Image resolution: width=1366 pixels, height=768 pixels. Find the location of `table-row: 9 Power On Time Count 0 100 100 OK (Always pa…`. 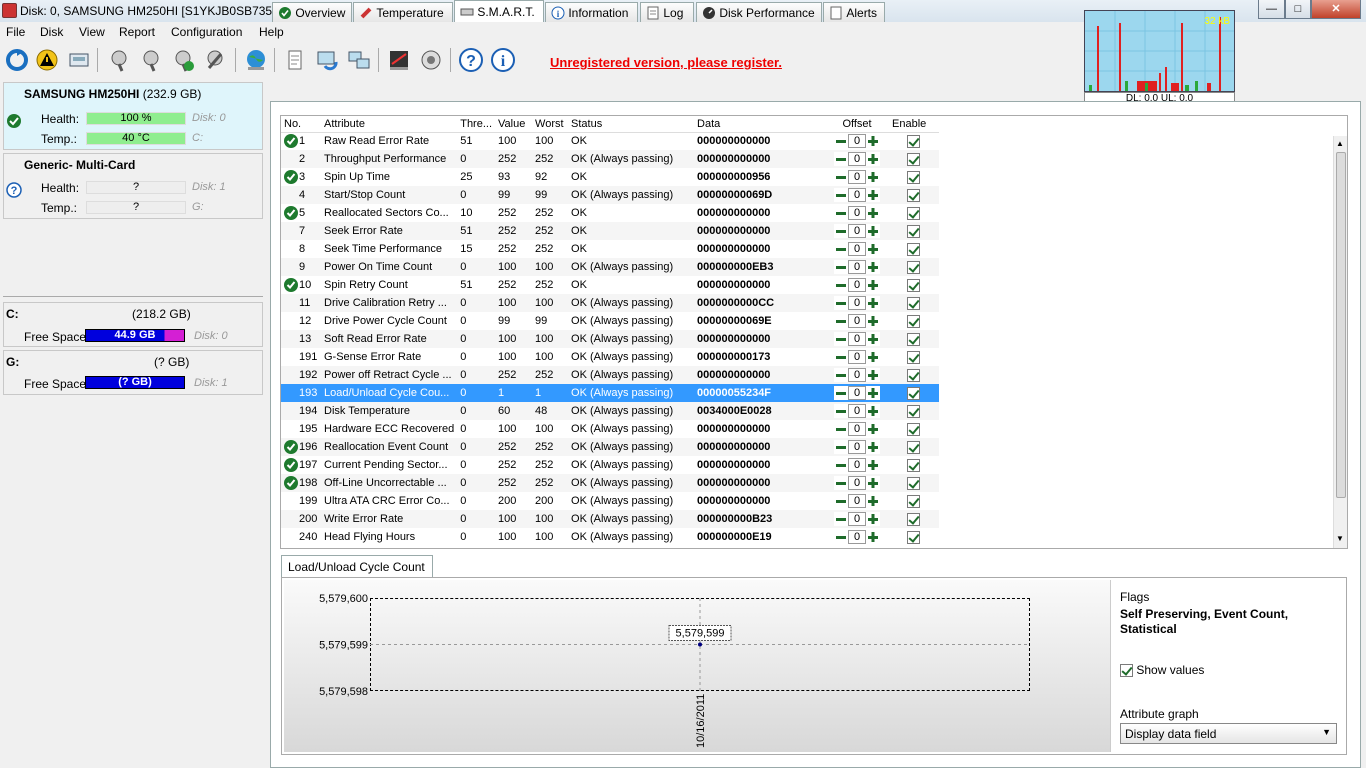

table-row: 9 Power On Time Count 0 100 100 OK (Always pa… is located at coordinates (610, 267).